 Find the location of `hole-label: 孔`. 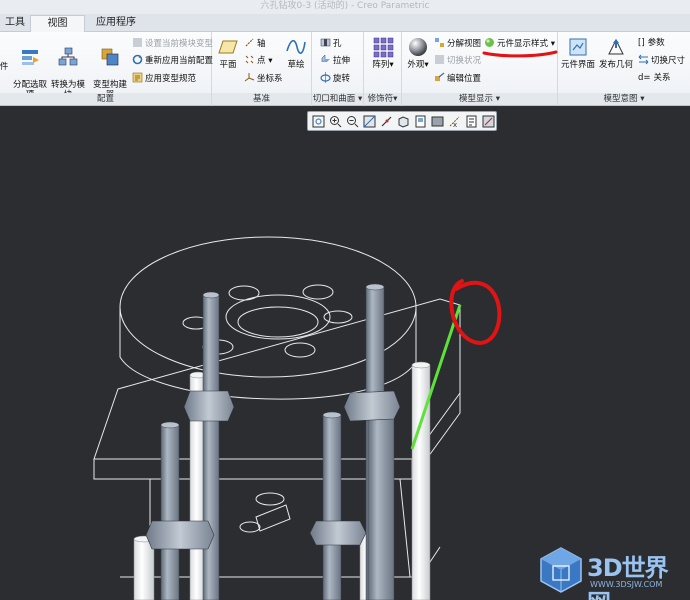

hole-label: 孔 is located at coordinates (337, 44).